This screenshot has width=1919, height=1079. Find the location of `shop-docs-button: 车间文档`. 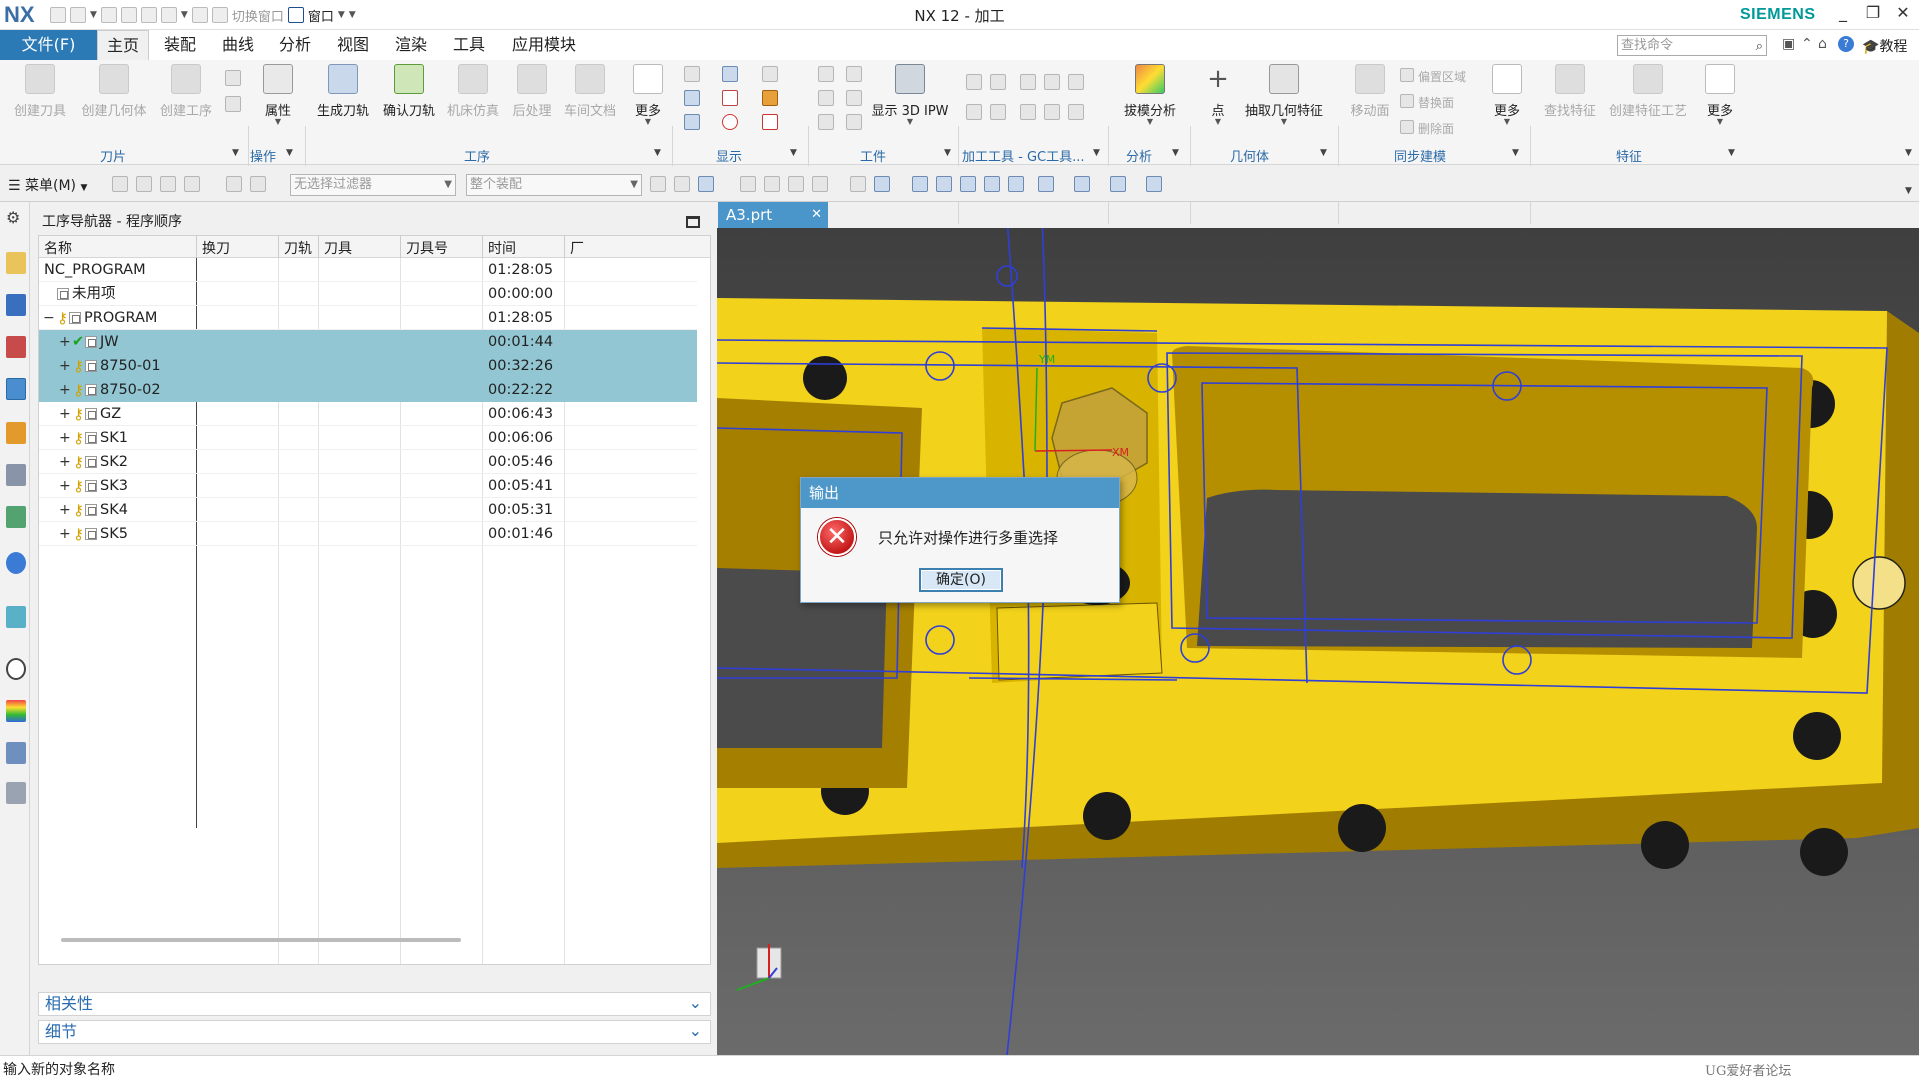

shop-docs-button: 车间文档 is located at coordinates (590, 91).